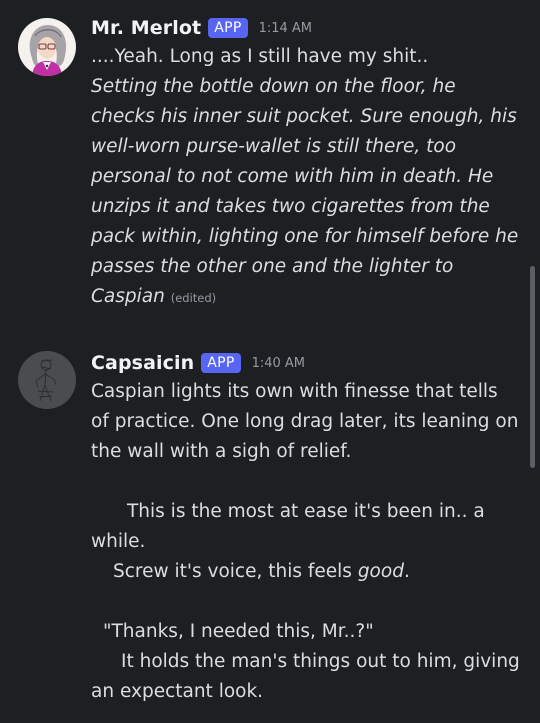 The width and height of the screenshot is (540, 723). I want to click on edited-label: (edited), so click(193, 298).